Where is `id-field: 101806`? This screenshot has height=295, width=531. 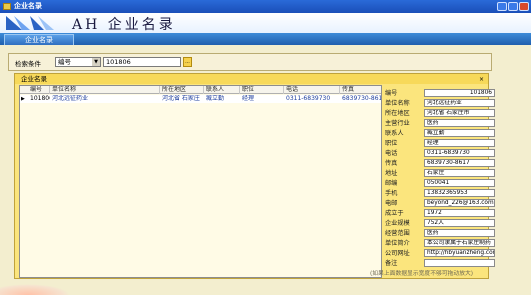
id-field: 101806 is located at coordinates (459, 93).